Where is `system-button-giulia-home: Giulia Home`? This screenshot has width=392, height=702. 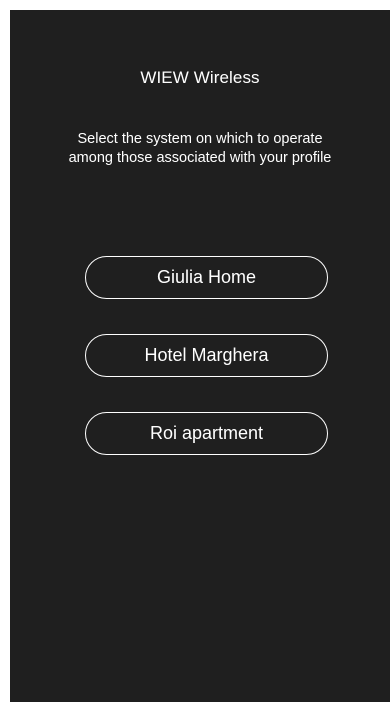
system-button-giulia-home: Giulia Home is located at coordinates (206, 277).